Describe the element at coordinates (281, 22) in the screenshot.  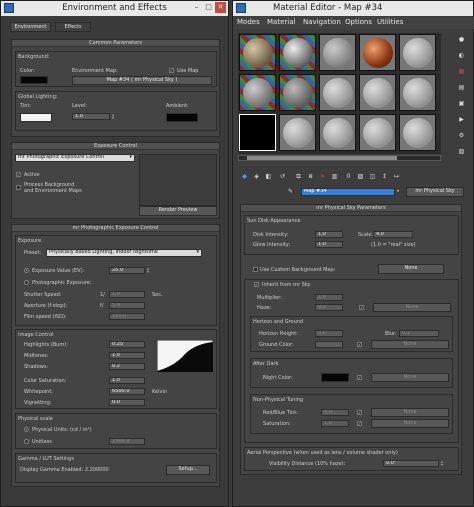
I see `menu-material: Material` at that location.